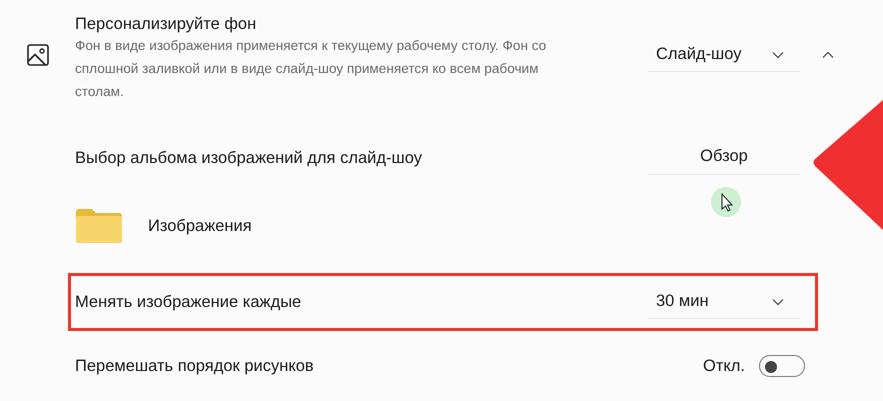 The height and width of the screenshot is (401, 883). What do you see at coordinates (782, 366) in the screenshot?
I see `toggle-switch` at bounding box center [782, 366].